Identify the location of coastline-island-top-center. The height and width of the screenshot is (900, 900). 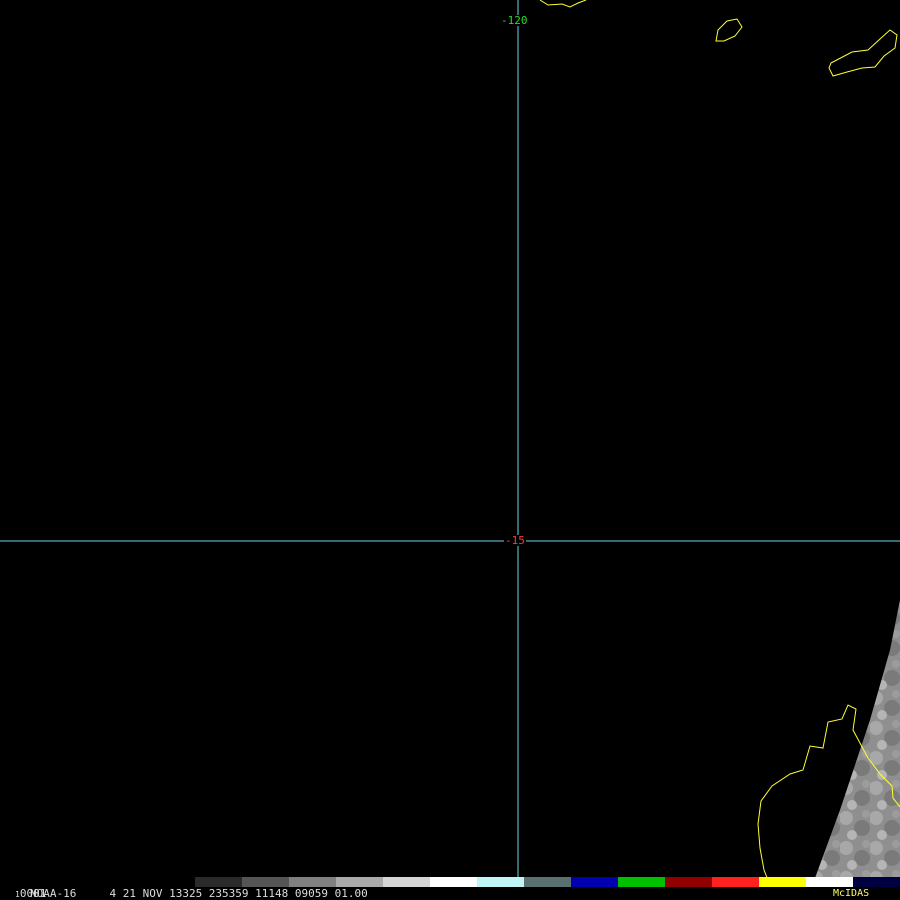
(563, 4).